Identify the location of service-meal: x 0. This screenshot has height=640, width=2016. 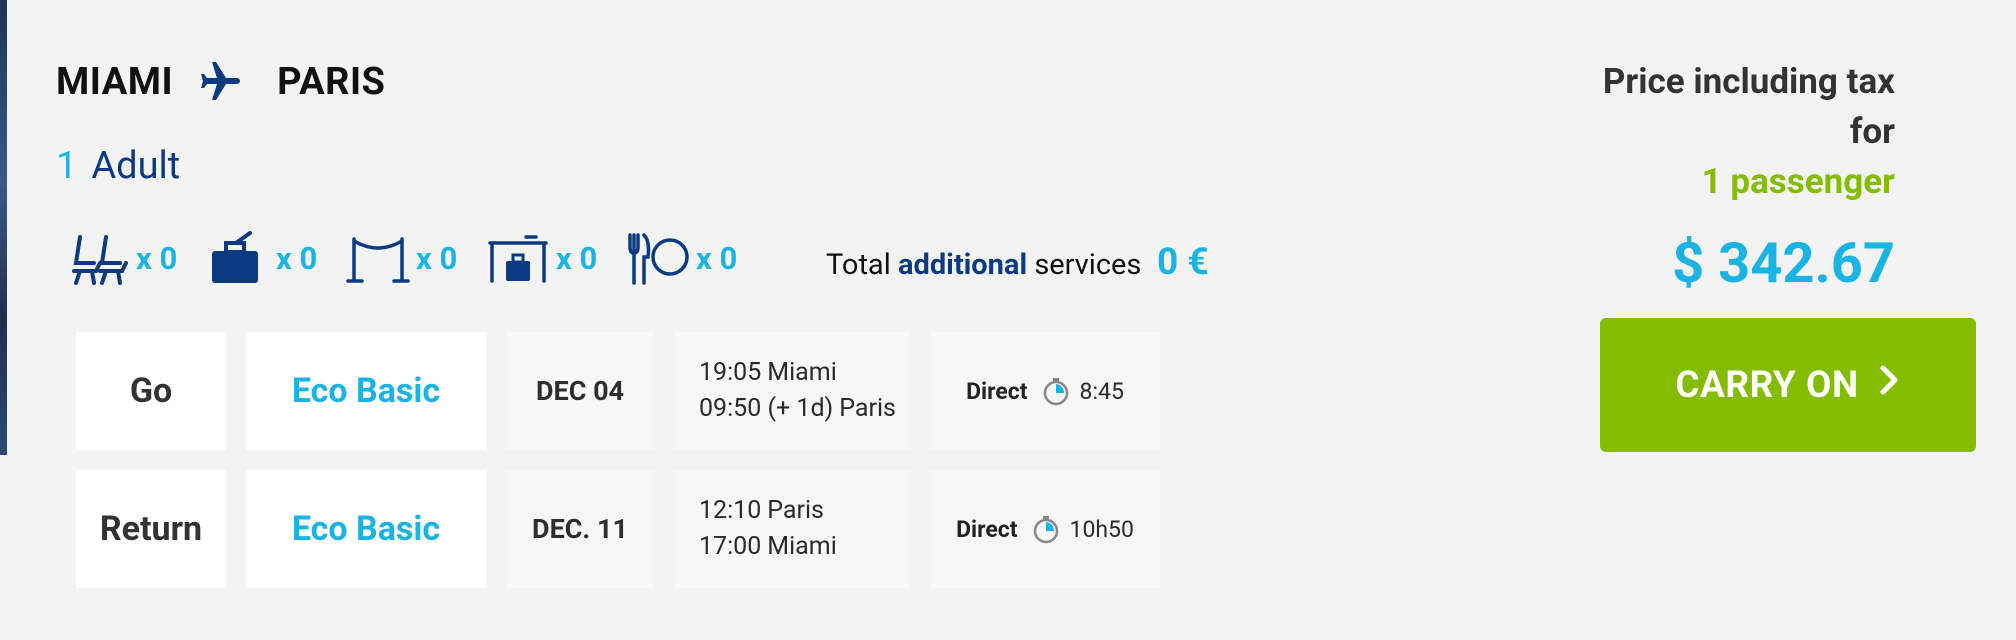
(686, 258).